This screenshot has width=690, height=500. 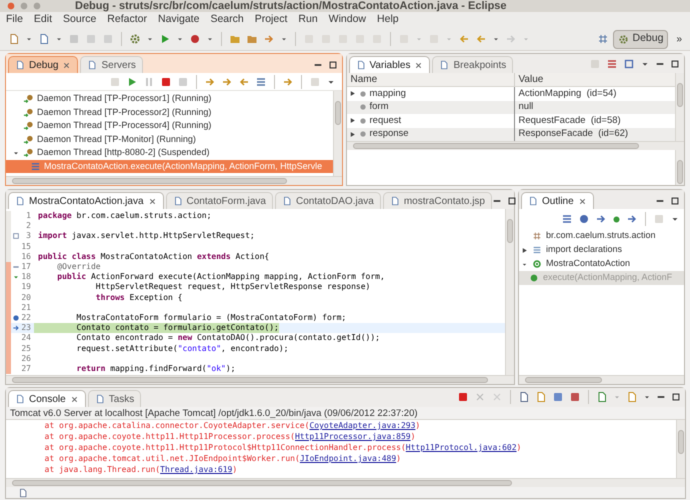 I want to click on tree-item: MostraContatoAction, so click(x=601, y=264).